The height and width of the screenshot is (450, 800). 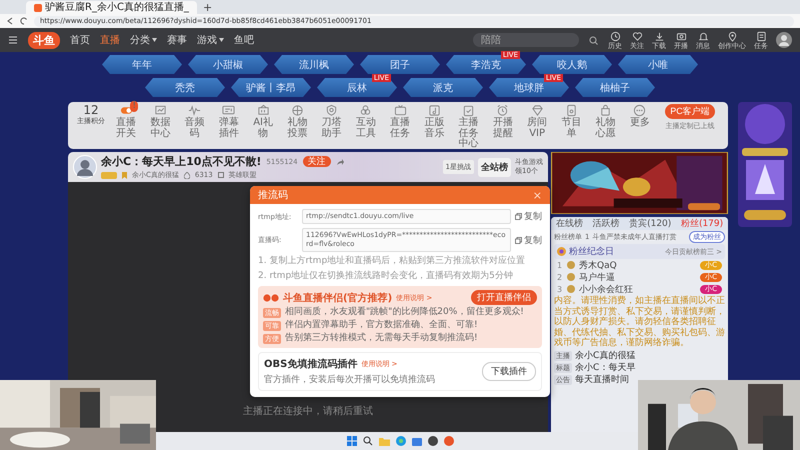 What do you see at coordinates (571, 121) in the screenshot?
I see `tool-item: 节目单` at bounding box center [571, 121].